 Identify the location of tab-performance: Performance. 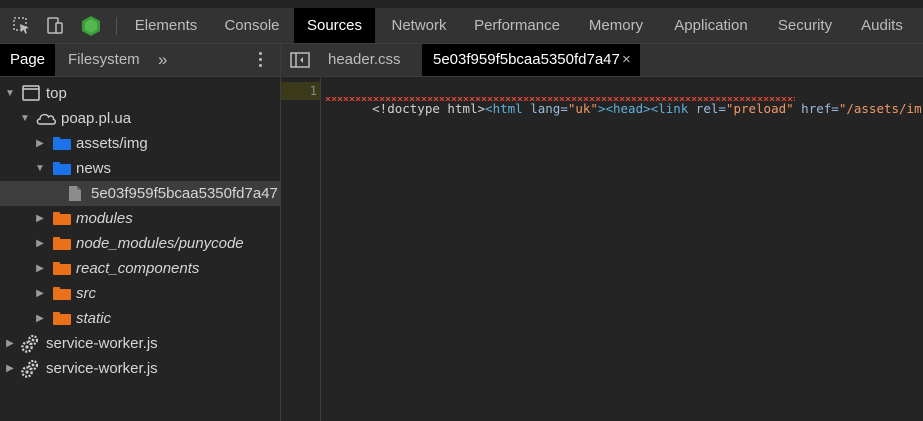
(517, 25).